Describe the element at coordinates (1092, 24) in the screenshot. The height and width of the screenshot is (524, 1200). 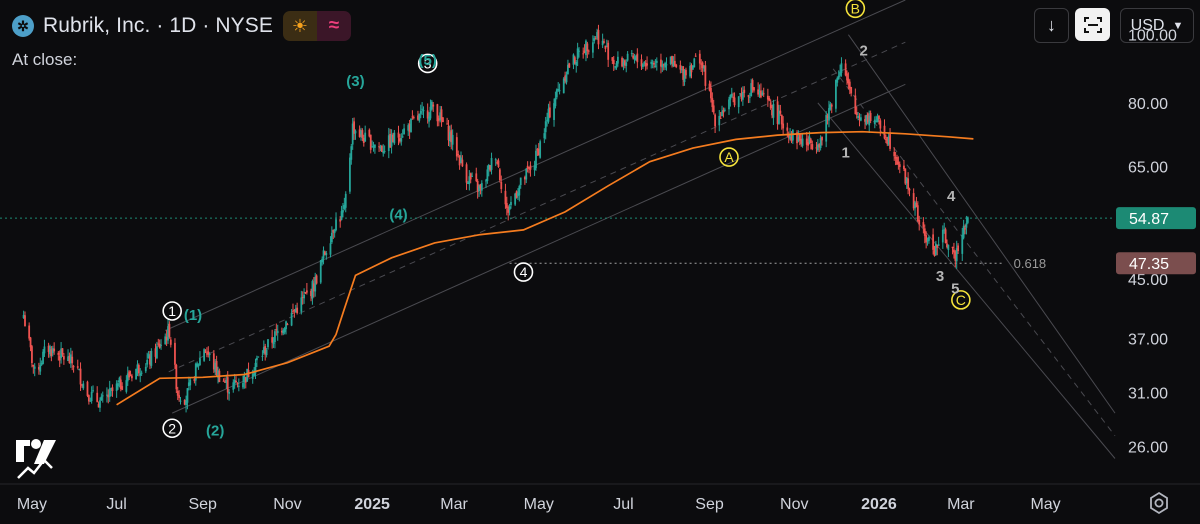
I see `frame-icon` at that location.